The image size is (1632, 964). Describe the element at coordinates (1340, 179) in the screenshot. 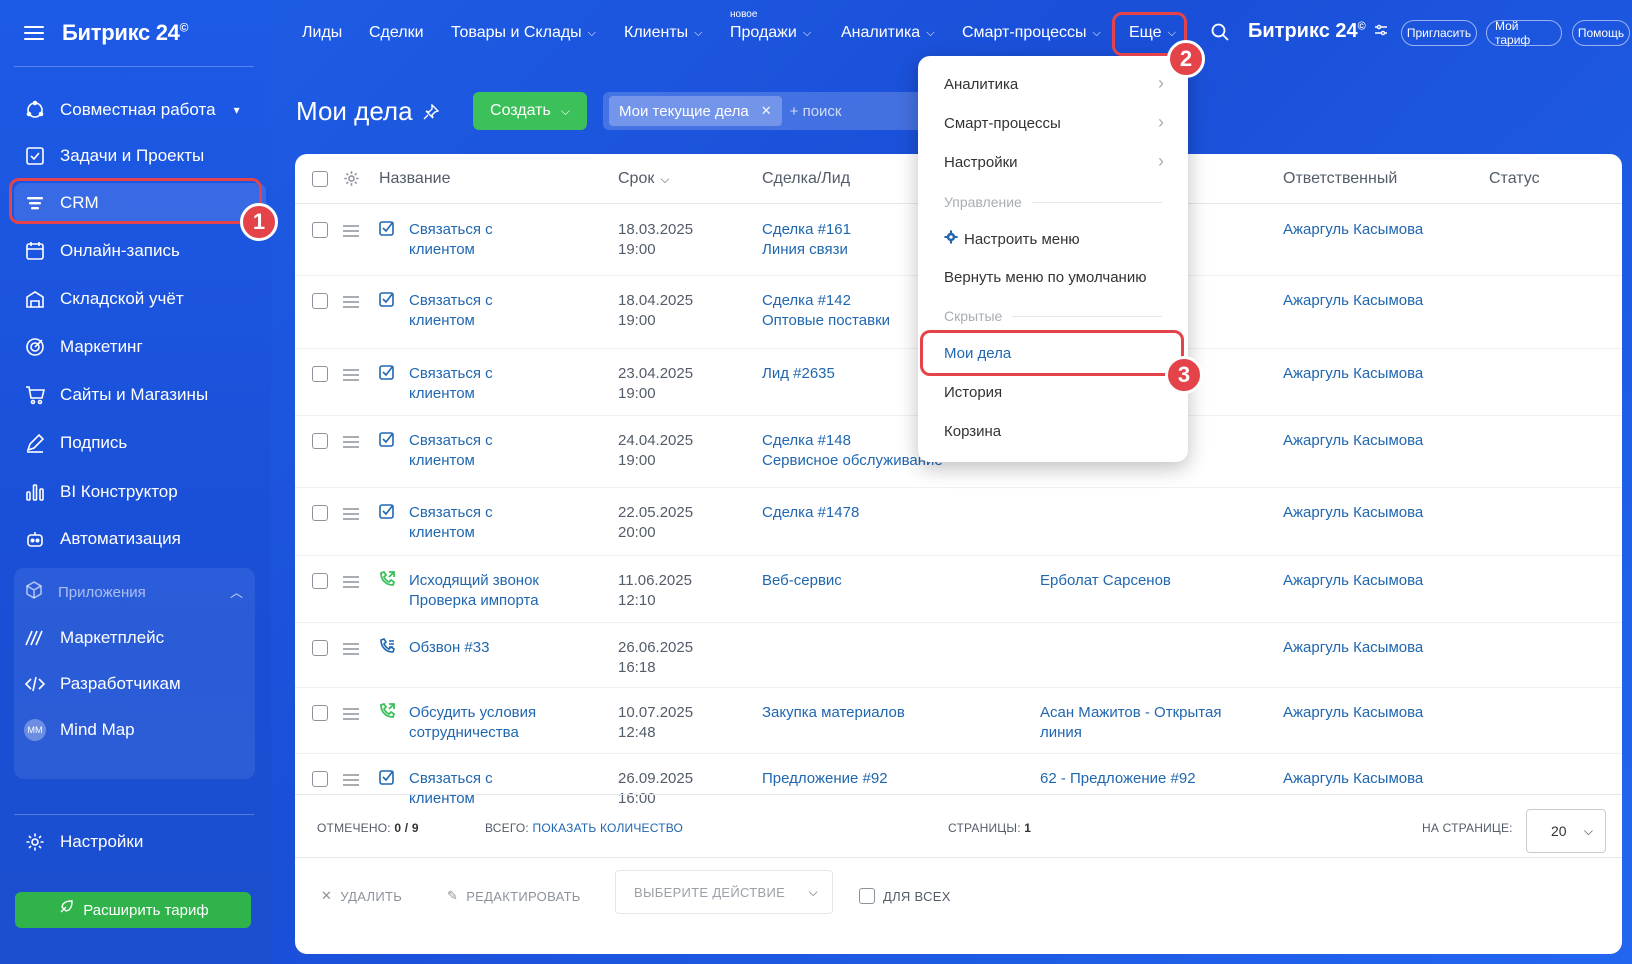

I see `column-header-owner: Ответственный` at that location.